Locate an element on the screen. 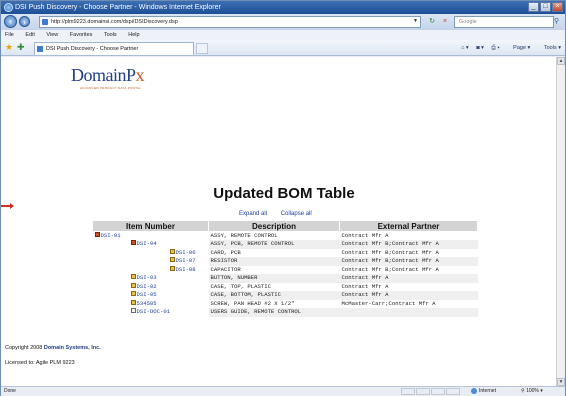  description-cell: ASSY, REMOTE CONTROL is located at coordinates (274, 235).